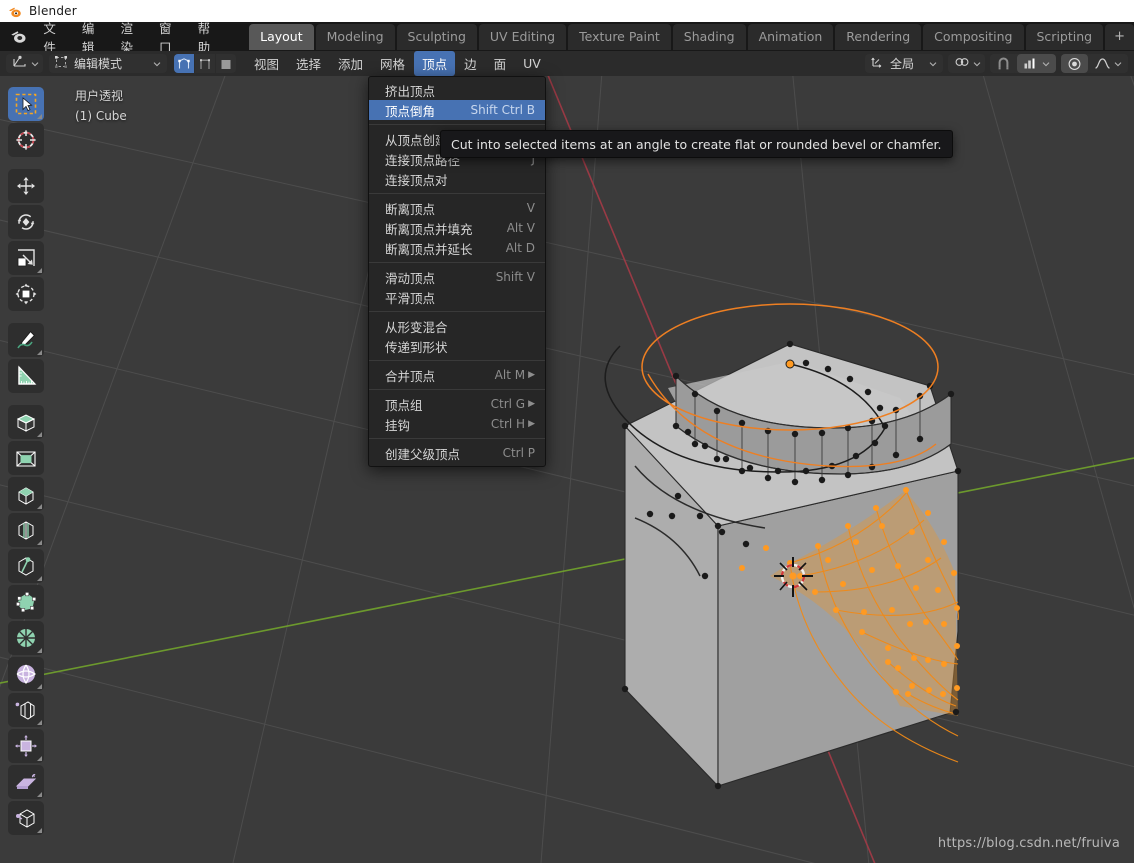 This screenshot has width=1134, height=863. What do you see at coordinates (26, 186) in the screenshot?
I see `tool-move` at bounding box center [26, 186].